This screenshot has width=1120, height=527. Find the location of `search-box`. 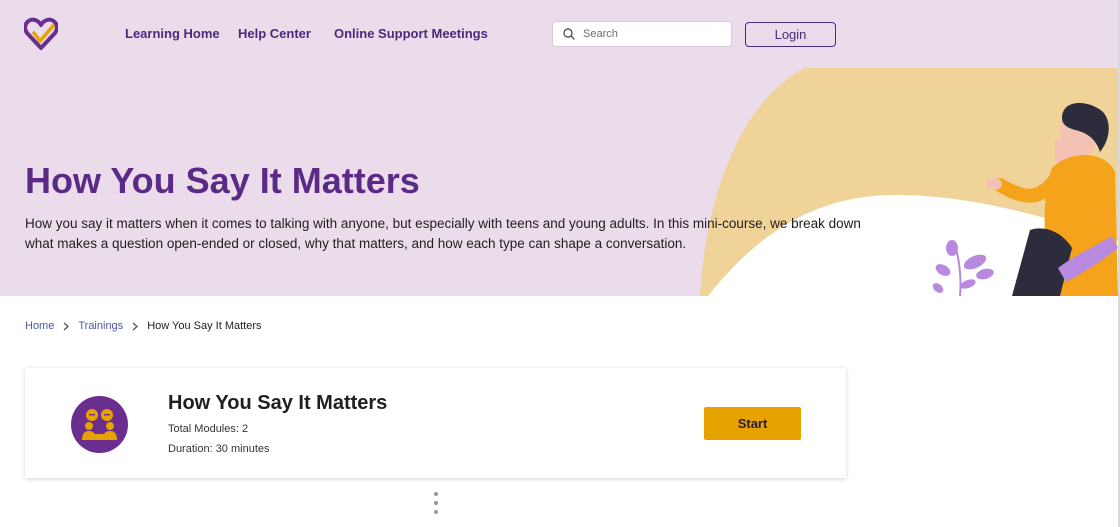

search-box is located at coordinates (642, 34).